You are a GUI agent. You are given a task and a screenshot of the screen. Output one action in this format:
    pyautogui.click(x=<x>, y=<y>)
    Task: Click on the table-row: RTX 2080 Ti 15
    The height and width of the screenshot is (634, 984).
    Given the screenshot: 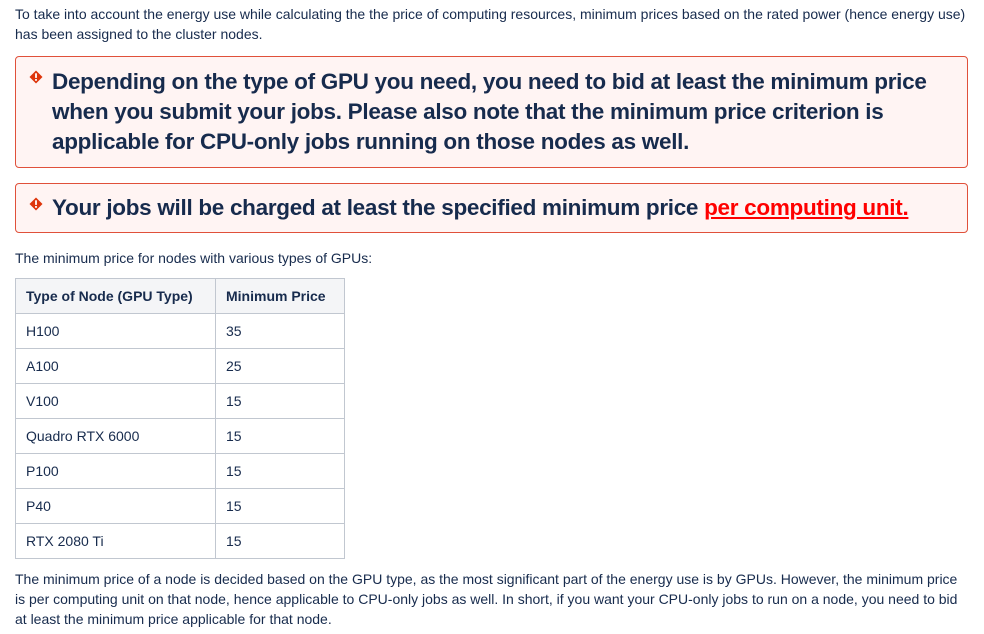 What is the action you would take?
    pyautogui.click(x=180, y=541)
    